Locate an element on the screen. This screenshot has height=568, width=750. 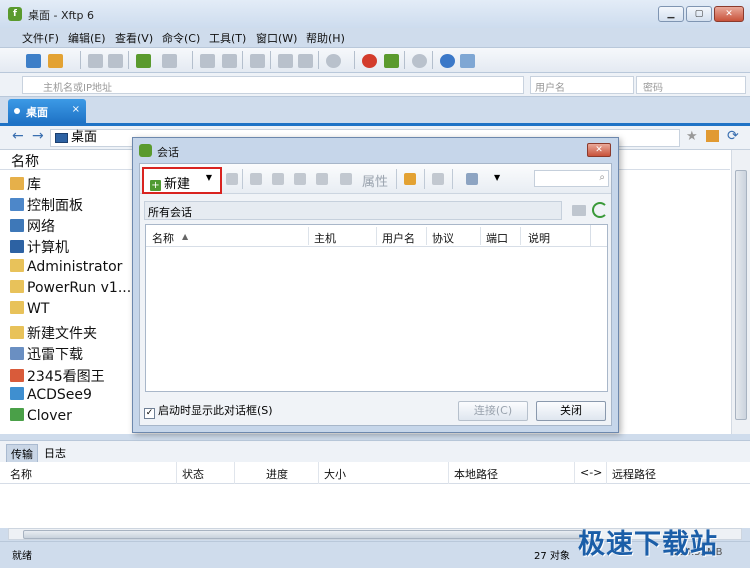
back-arrow-icon: ← is located at coordinates (18, 136).